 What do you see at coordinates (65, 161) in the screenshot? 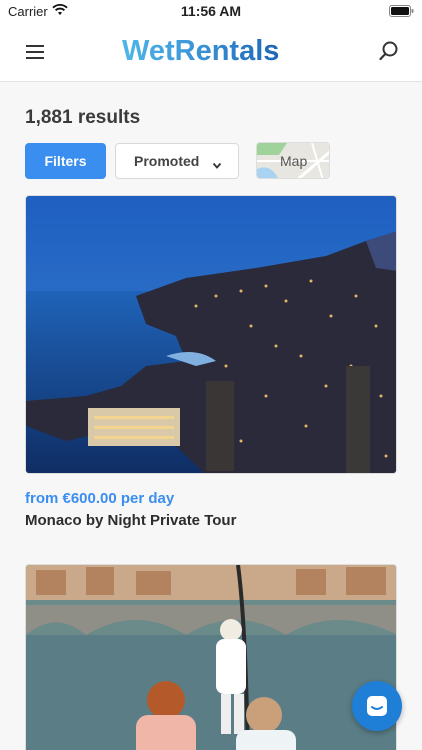
I see `filters-button: Filters` at bounding box center [65, 161].